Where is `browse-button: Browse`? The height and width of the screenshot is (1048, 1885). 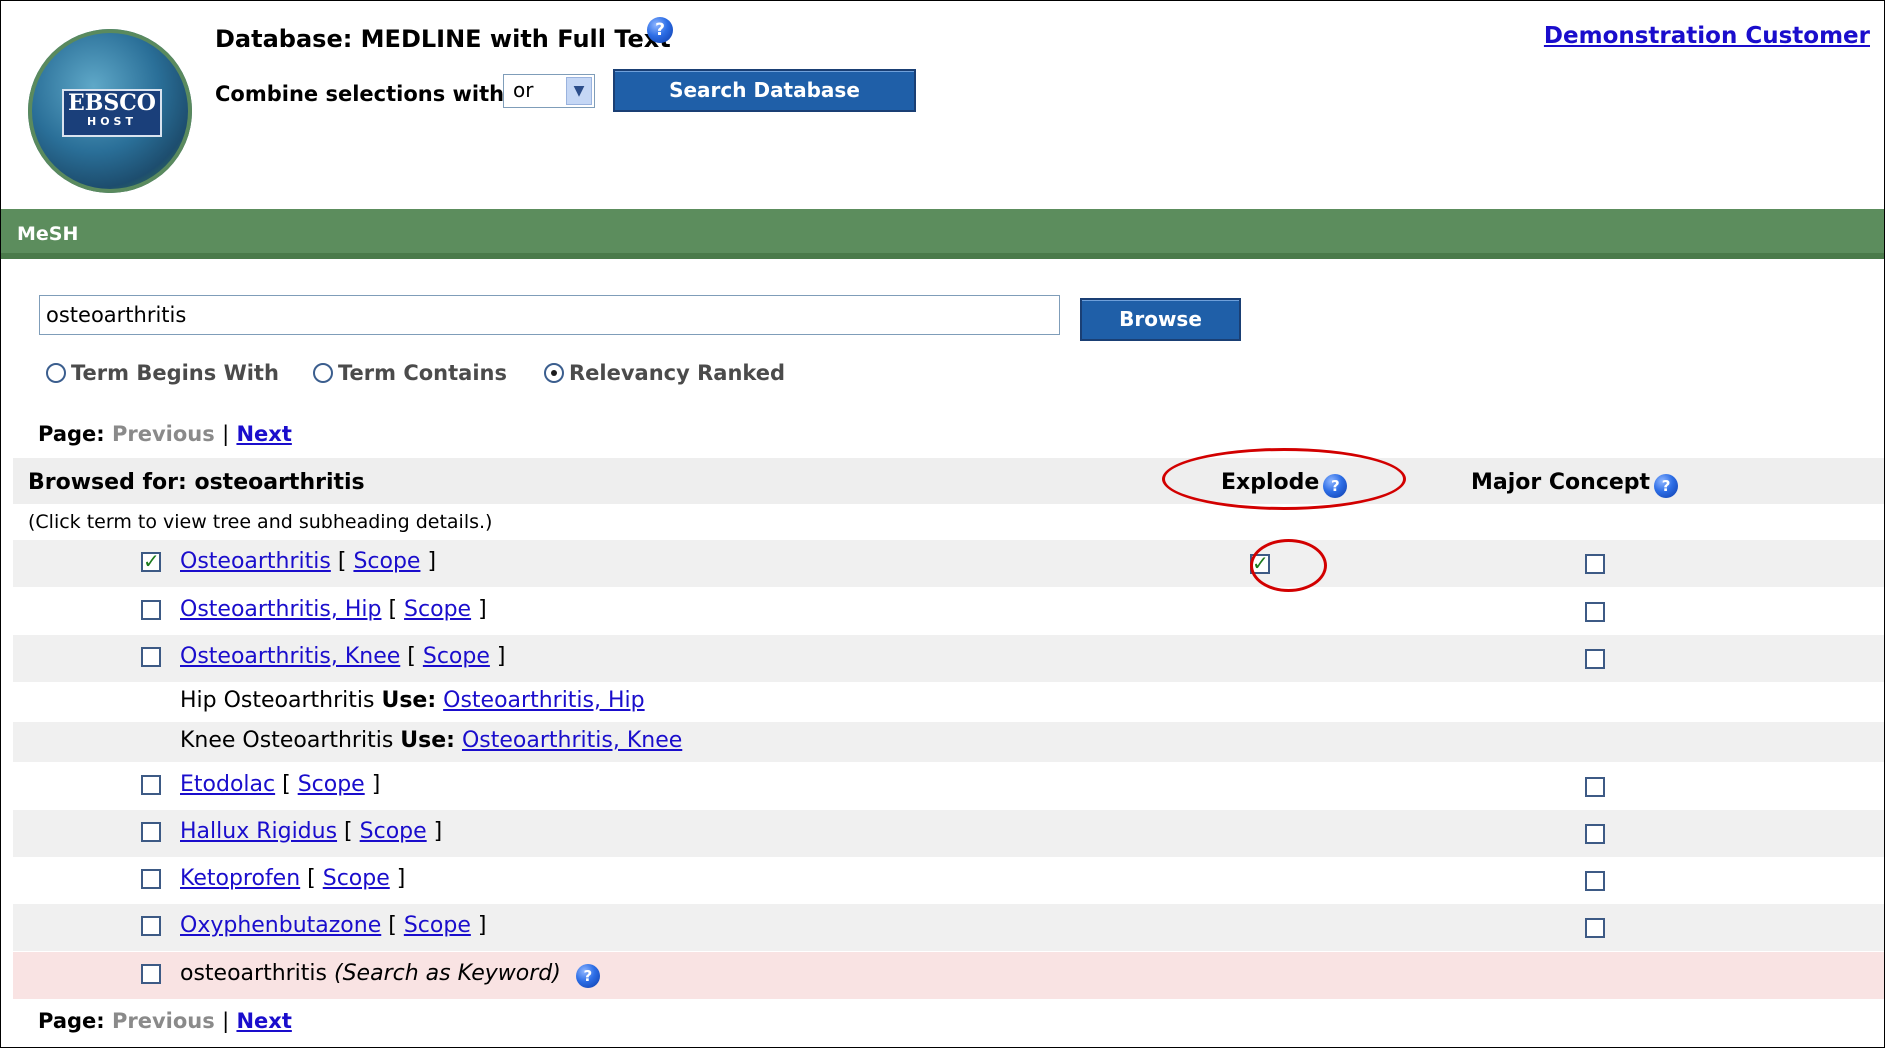 browse-button: Browse is located at coordinates (1160, 319).